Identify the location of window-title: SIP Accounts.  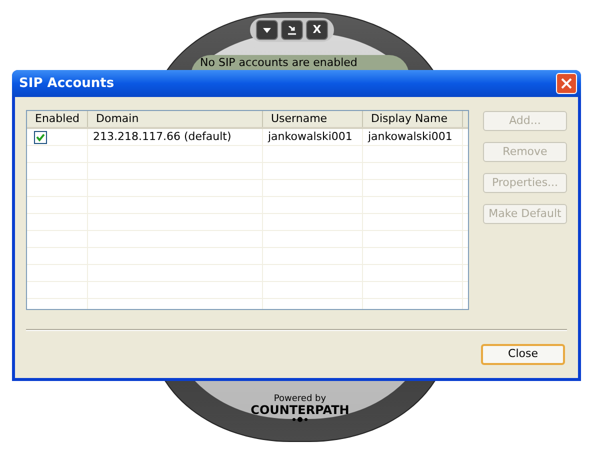
(66, 83).